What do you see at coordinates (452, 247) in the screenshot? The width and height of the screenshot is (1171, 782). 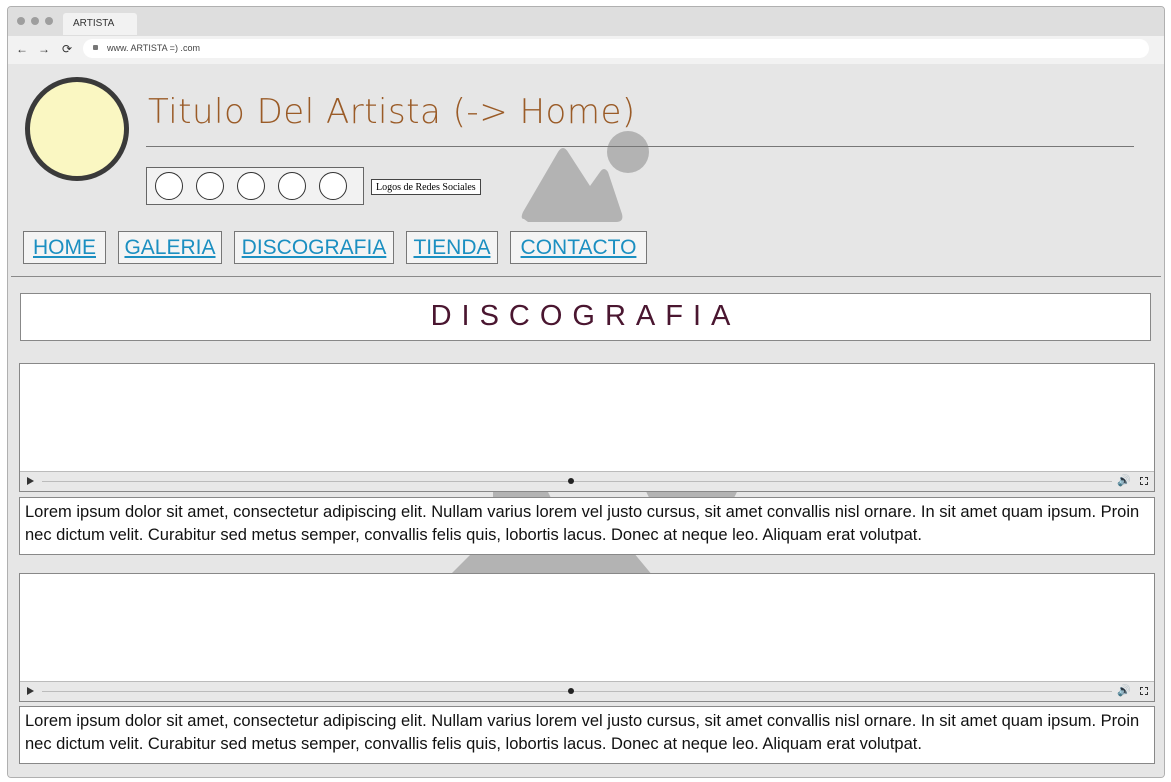 I see `nav-link-tienda: TIENDA` at bounding box center [452, 247].